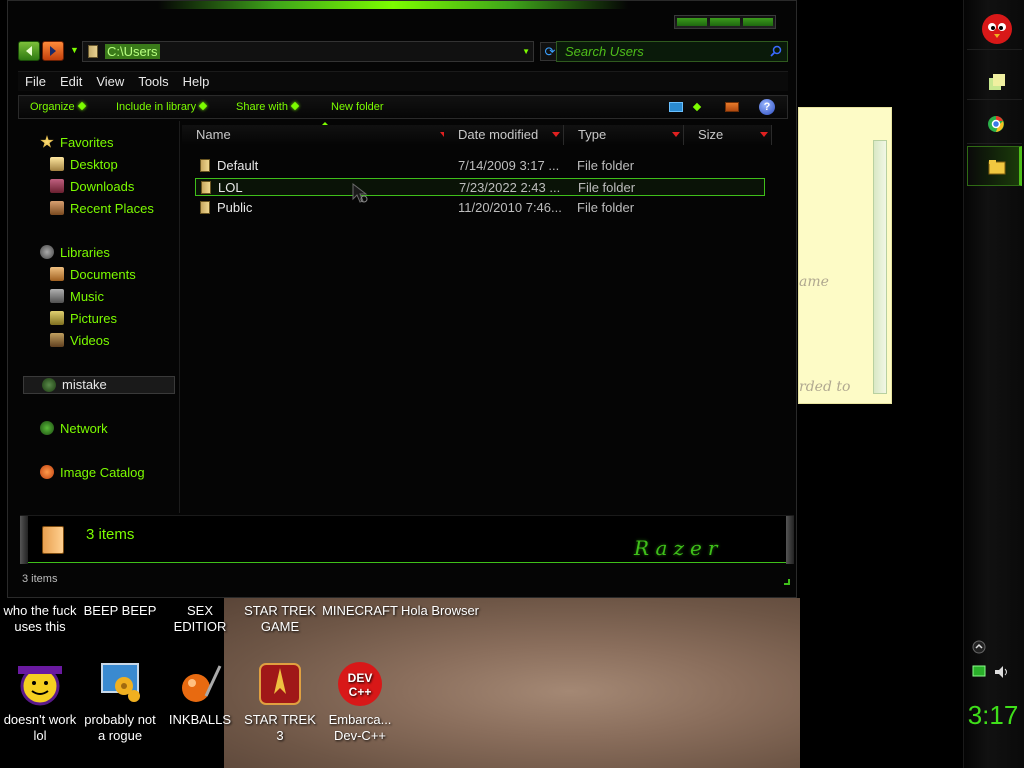  Describe the element at coordinates (732, 107) in the screenshot. I see `preview-pane-icon` at that location.